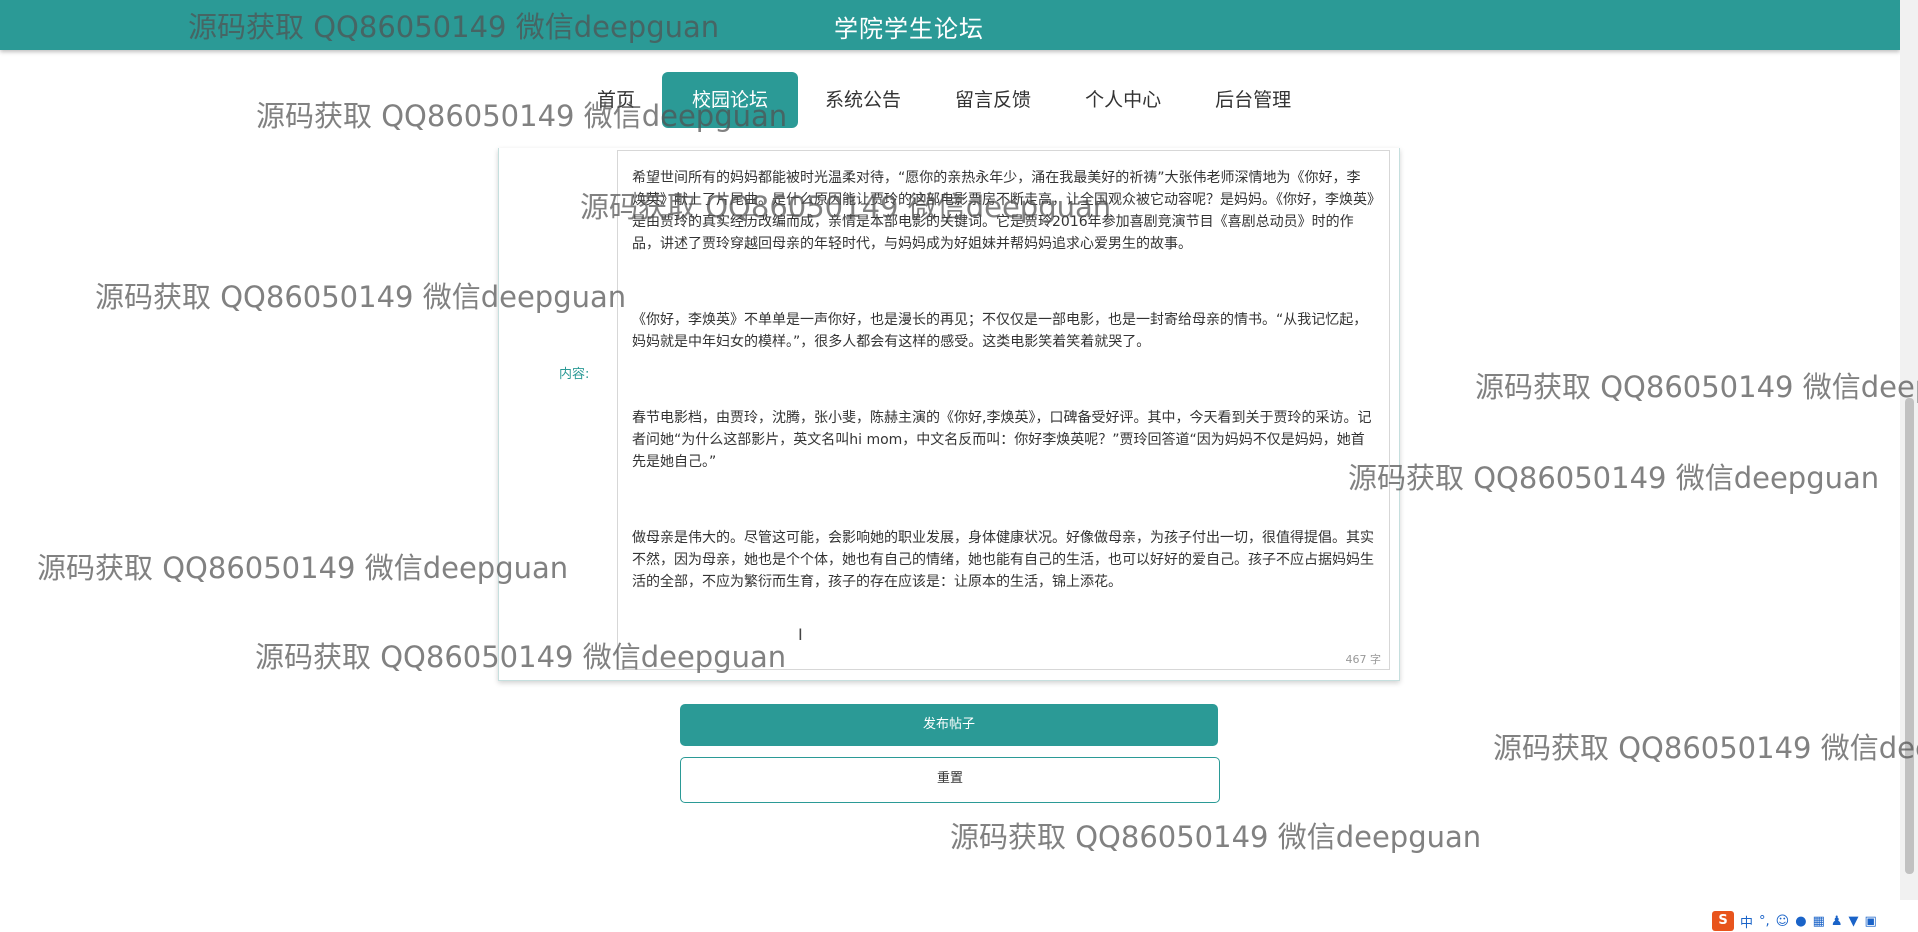  What do you see at coordinates (1871, 921) in the screenshot?
I see `grid-menu-icon: ▣` at bounding box center [1871, 921].